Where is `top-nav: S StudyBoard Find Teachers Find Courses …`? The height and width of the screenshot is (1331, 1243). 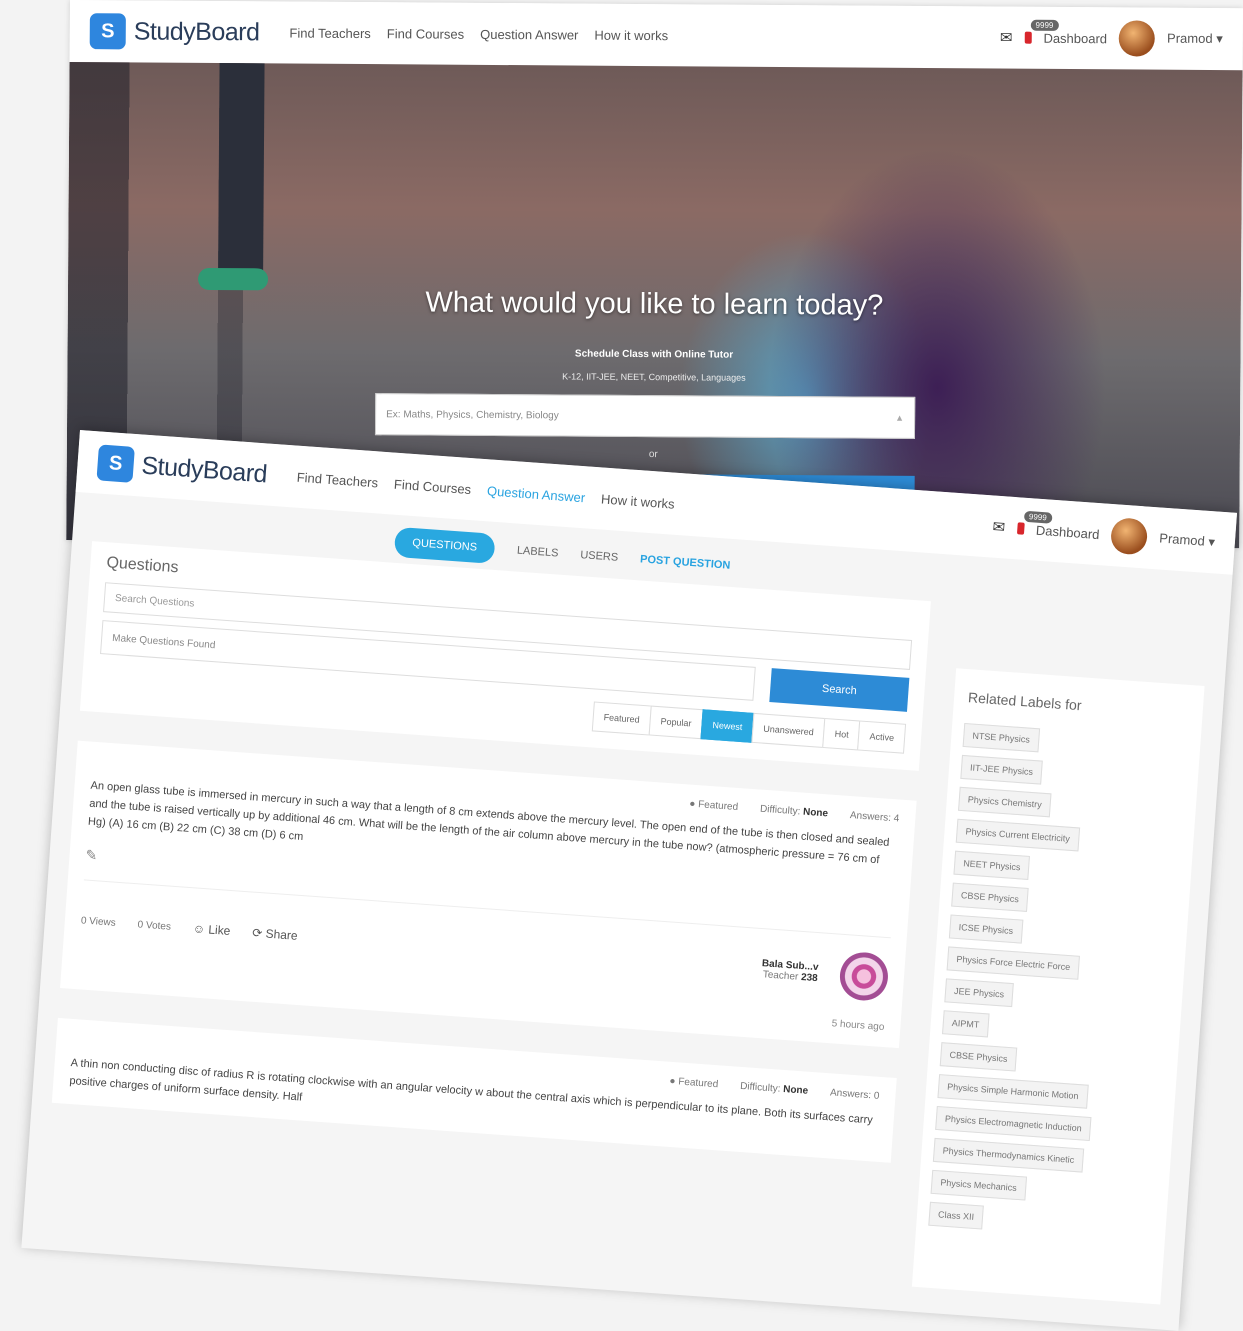
top-nav: S StudyBoard Find Teachers Find Courses … is located at coordinates (656, 35).